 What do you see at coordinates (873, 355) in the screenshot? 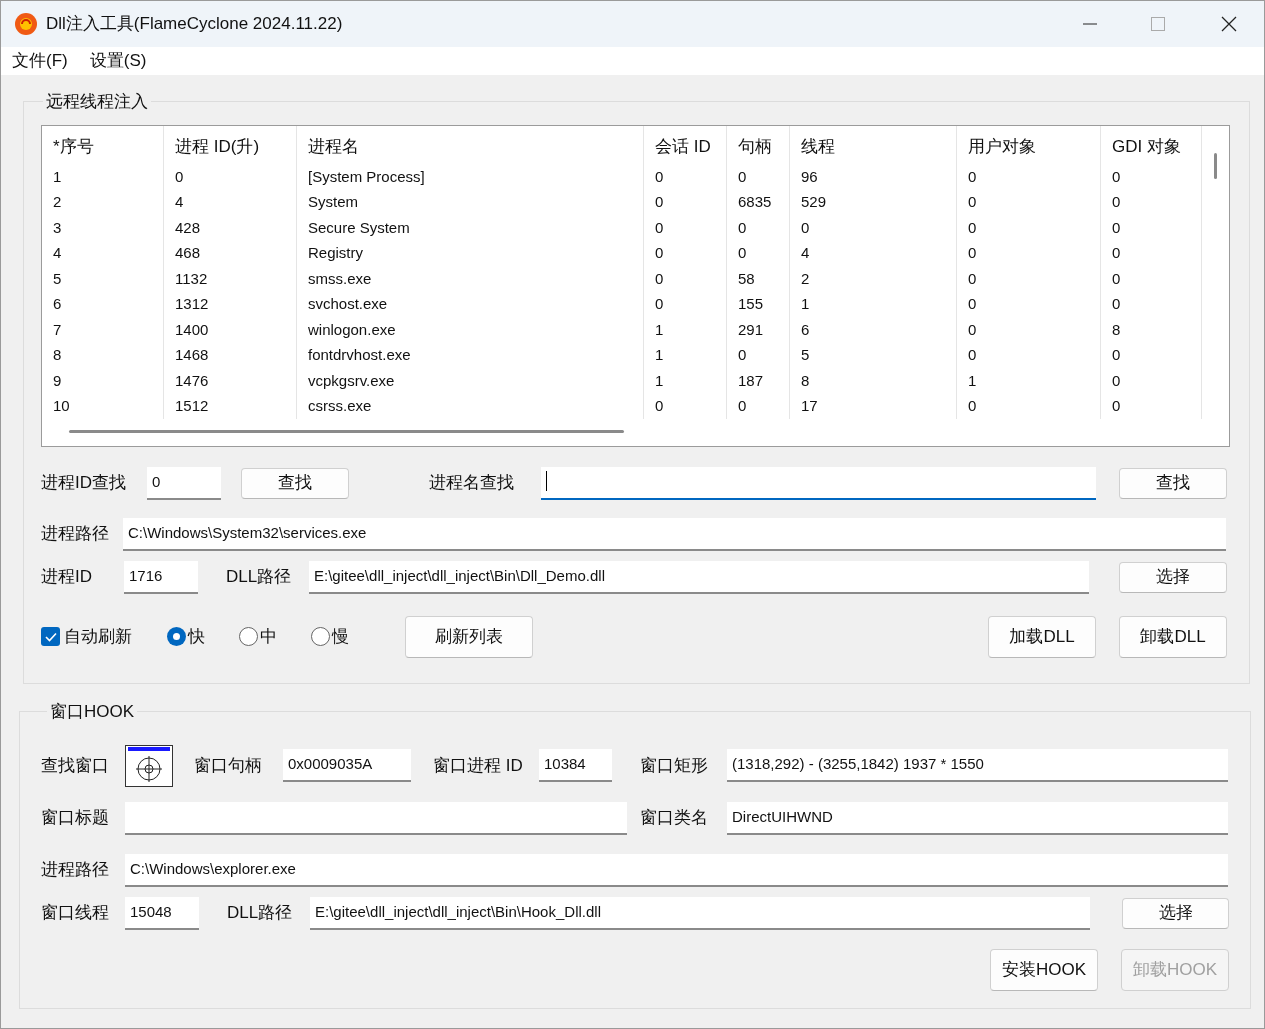
I see `table-cell: 5` at bounding box center [873, 355].